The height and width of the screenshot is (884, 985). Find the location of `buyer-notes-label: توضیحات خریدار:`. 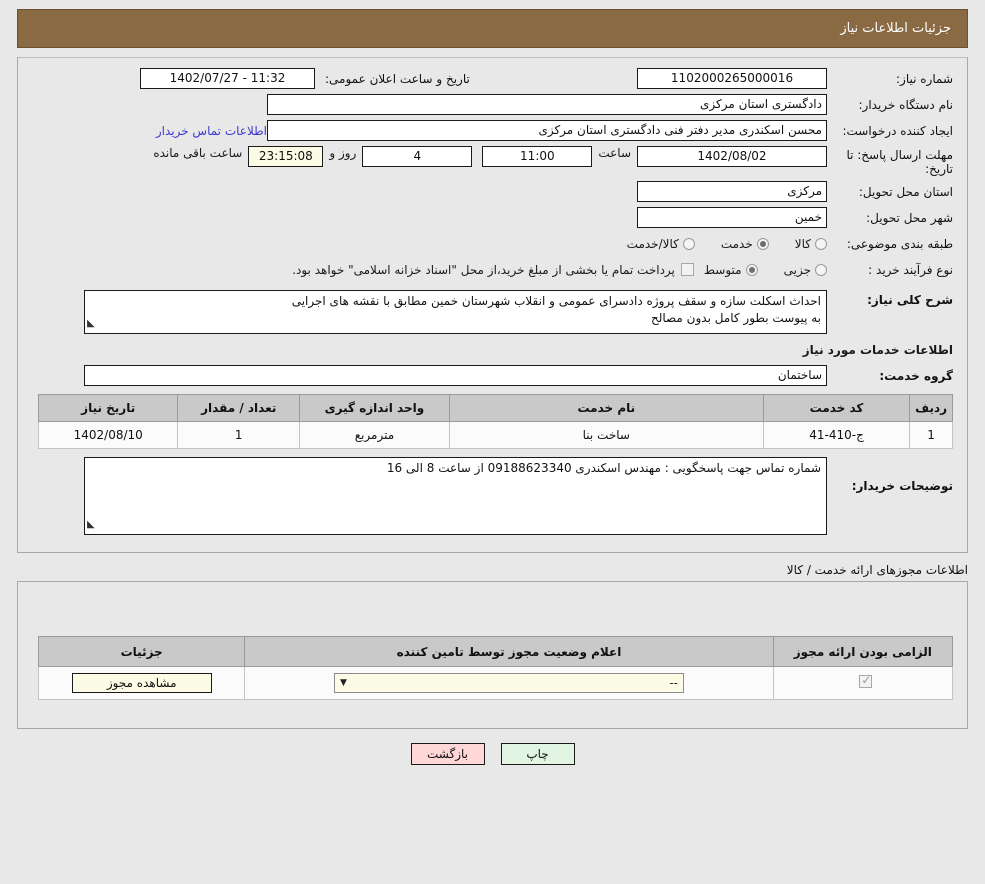

buyer-notes-label: توضیحات خریدار: is located at coordinates (902, 486).